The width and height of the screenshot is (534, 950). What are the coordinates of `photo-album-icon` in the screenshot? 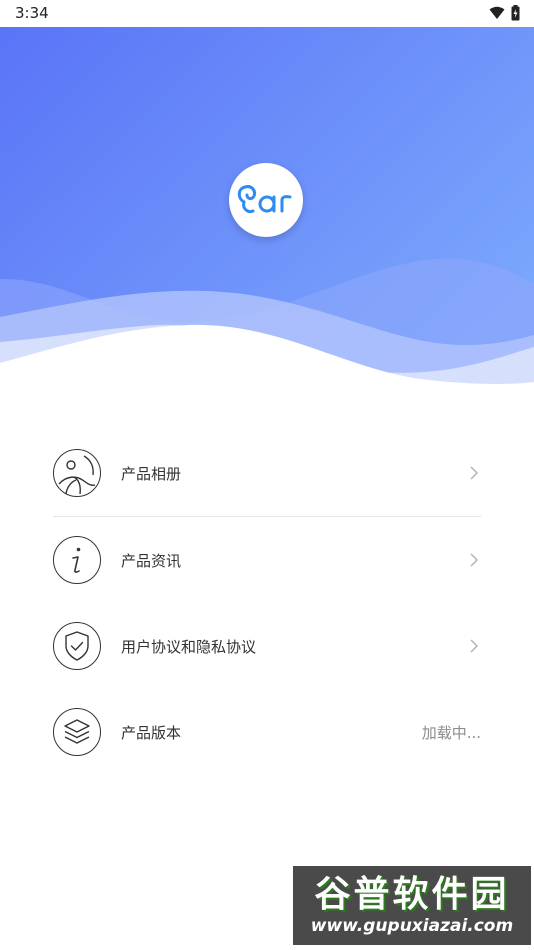 It's located at (77, 473).